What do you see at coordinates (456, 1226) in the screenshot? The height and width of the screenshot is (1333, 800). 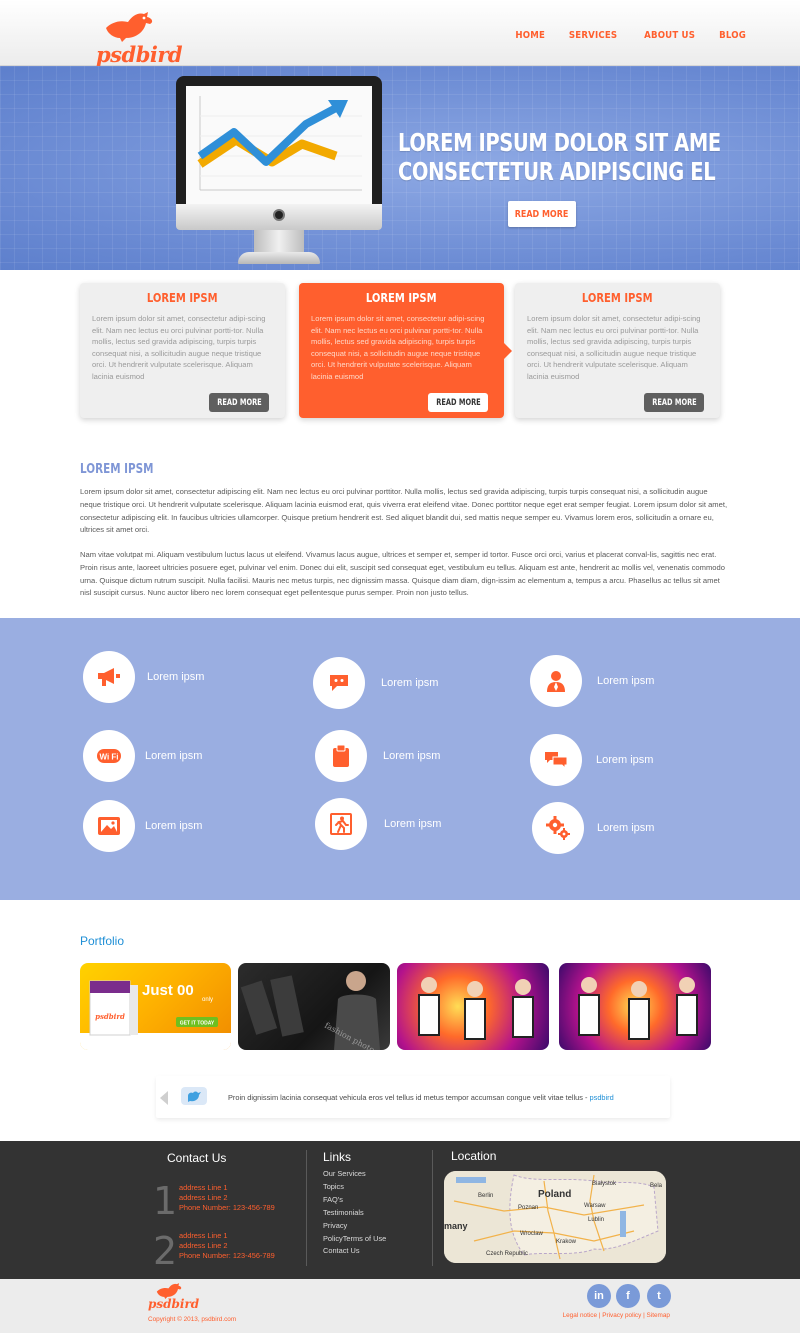 I see `map-label: many` at bounding box center [456, 1226].